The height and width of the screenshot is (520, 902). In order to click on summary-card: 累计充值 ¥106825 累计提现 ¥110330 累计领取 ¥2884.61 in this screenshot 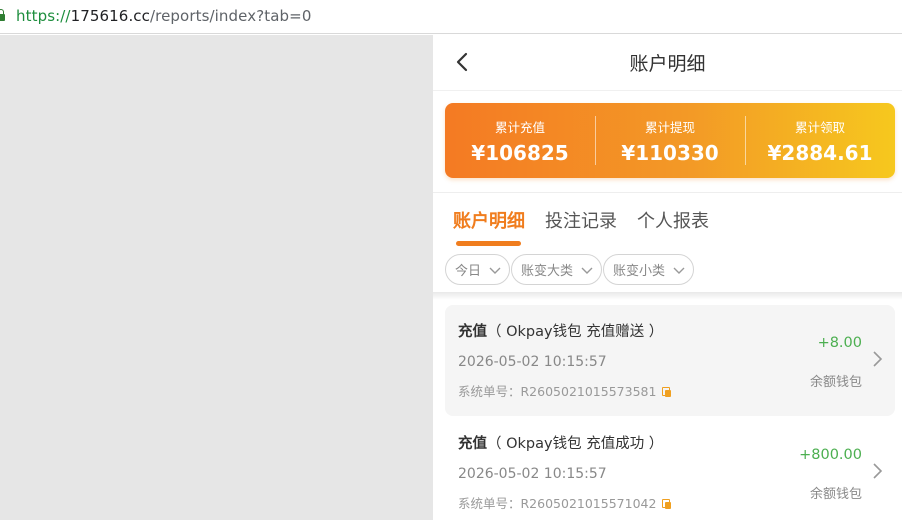, I will do `click(670, 140)`.